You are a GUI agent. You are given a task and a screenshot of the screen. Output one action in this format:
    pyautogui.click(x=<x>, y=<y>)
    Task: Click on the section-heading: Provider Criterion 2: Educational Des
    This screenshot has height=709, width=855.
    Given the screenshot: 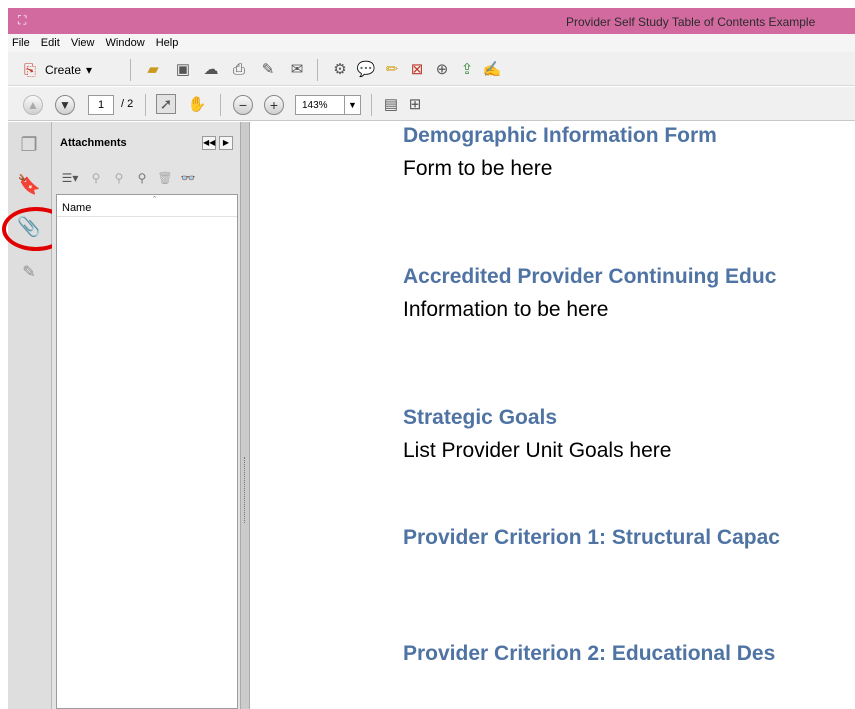 What is the action you would take?
    pyautogui.click(x=589, y=653)
    